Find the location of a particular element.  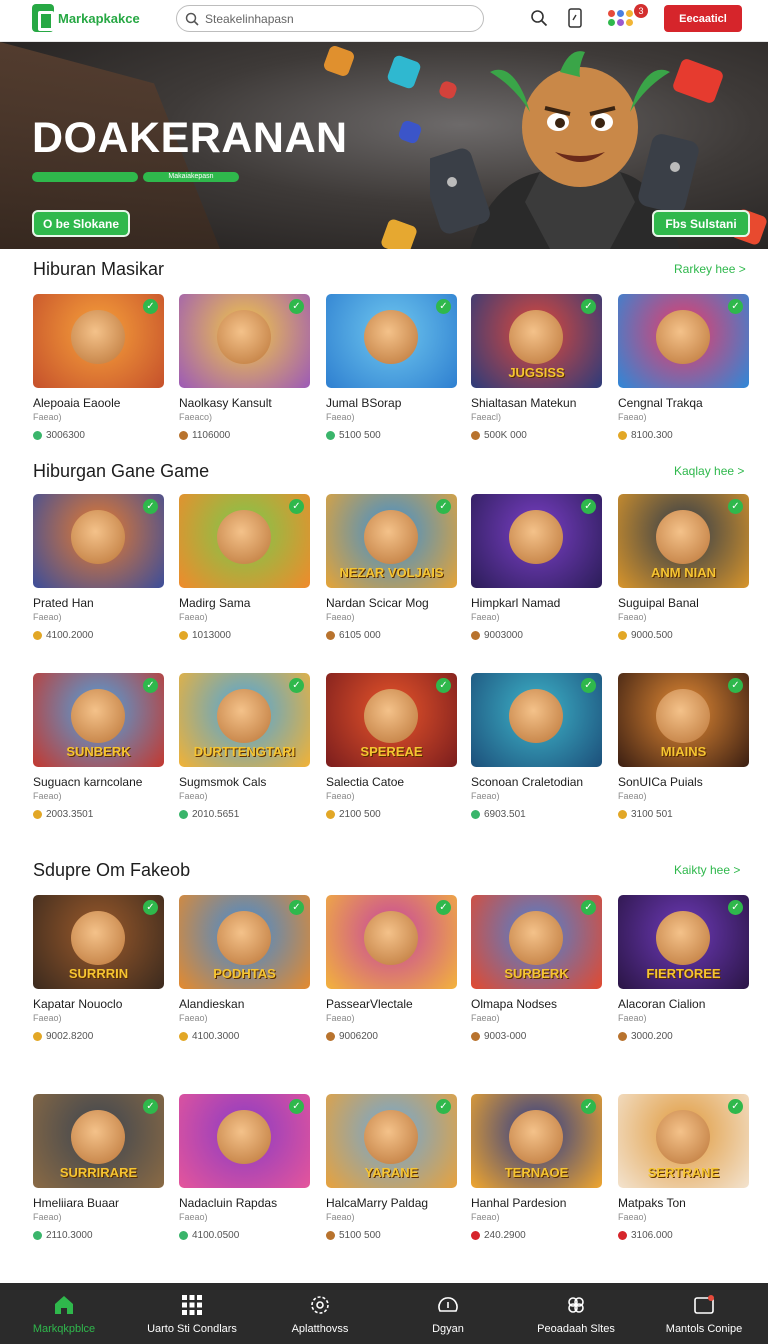

game-card: ✓ SPEREAE Salectia Catoe Faeao) 2100 500 is located at coordinates (391, 746).